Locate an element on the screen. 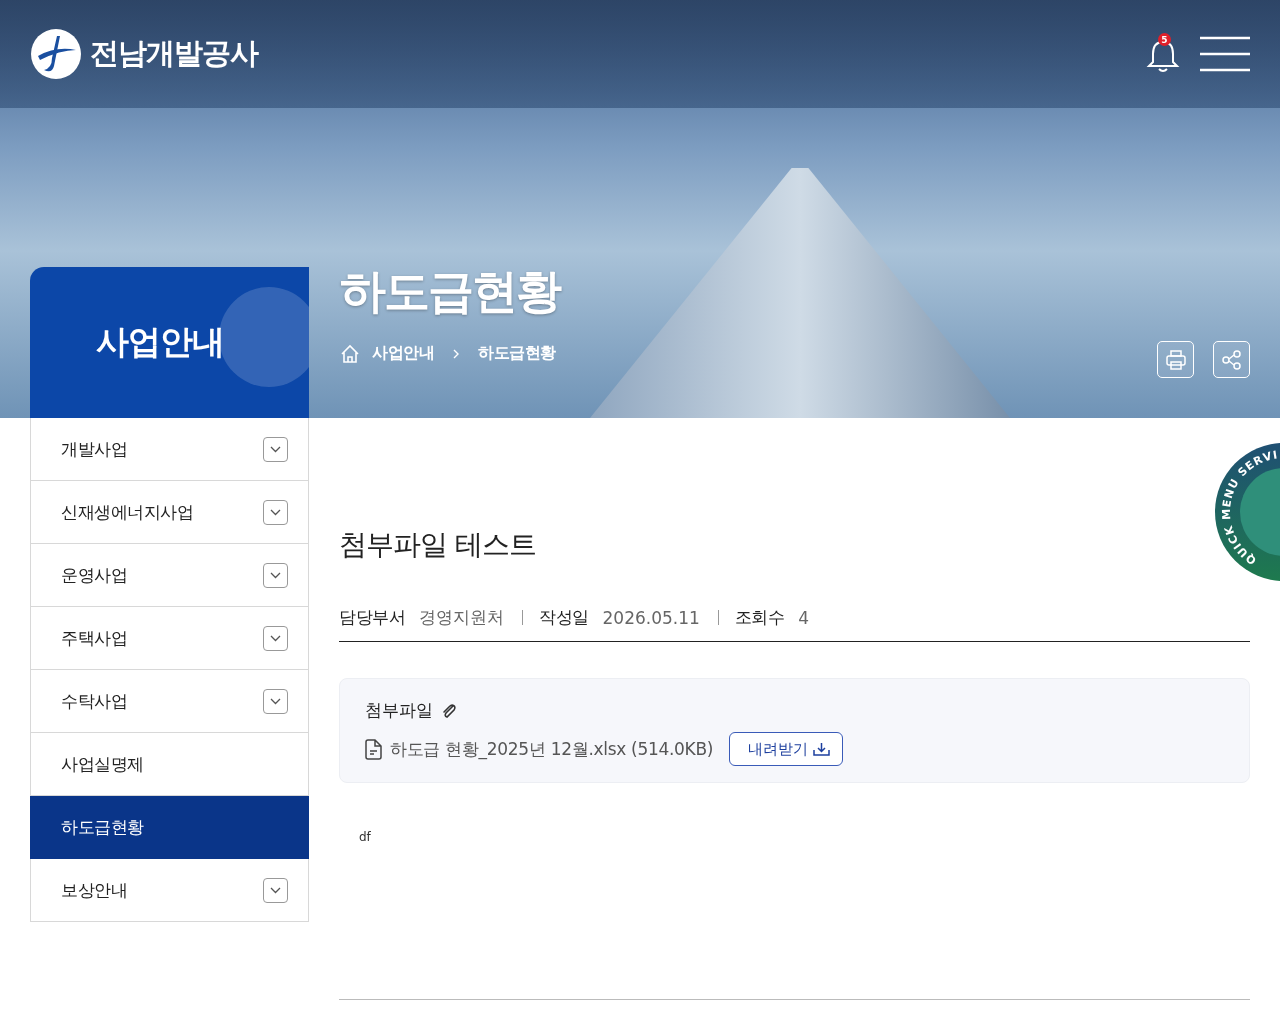 Image resolution: width=1280 pixels, height=1024 pixels. attachment-heading: 첨부파일 is located at coordinates (399, 710).